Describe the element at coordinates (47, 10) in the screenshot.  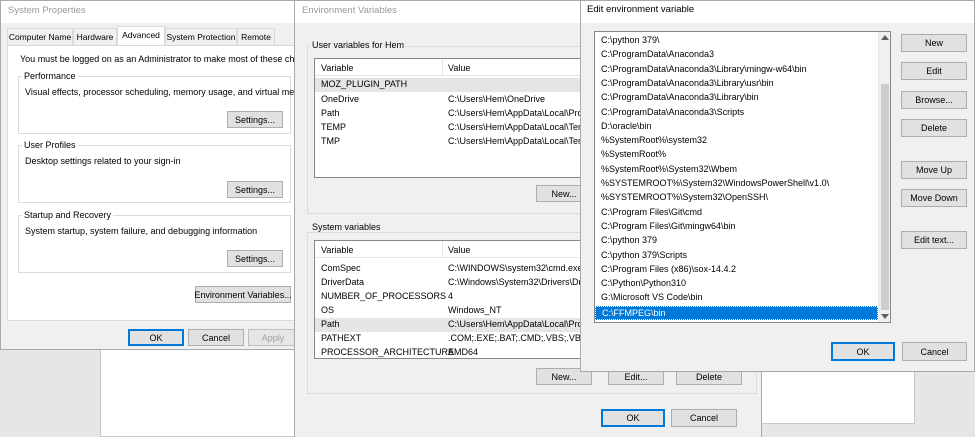
I see `window-title: System Properties` at that location.